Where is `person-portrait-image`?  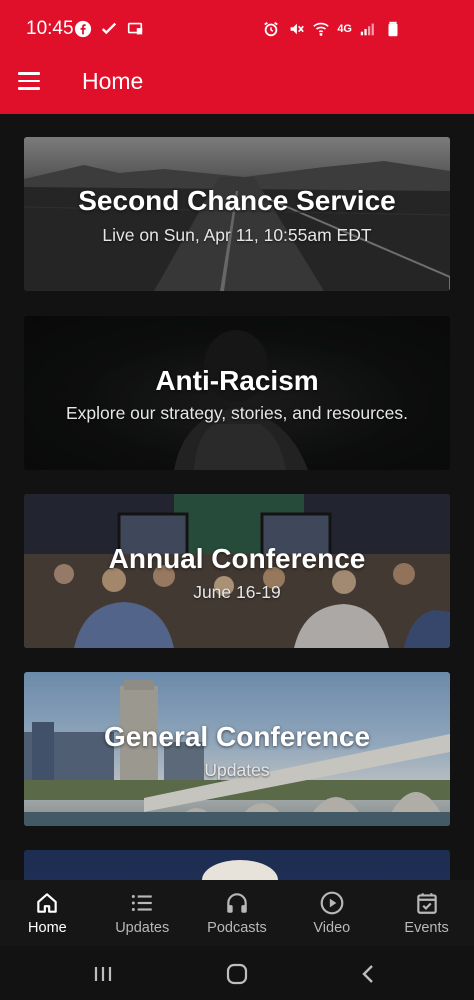
person-portrait-image is located at coordinates (237, 865).